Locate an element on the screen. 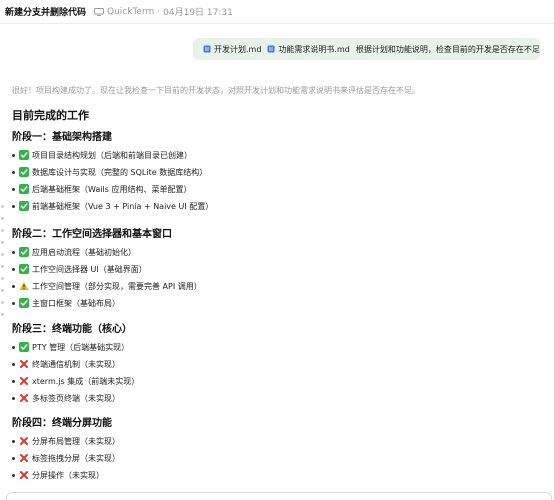  list-item-text: PTY 管理（后端基础实现） is located at coordinates (81, 347).